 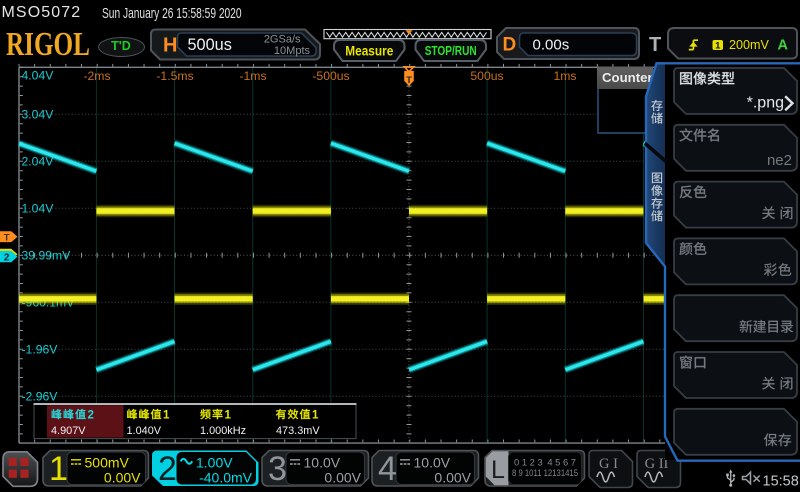 What do you see at coordinates (107, 462) in the screenshot?
I see `svg-text: 500mV` at bounding box center [107, 462].